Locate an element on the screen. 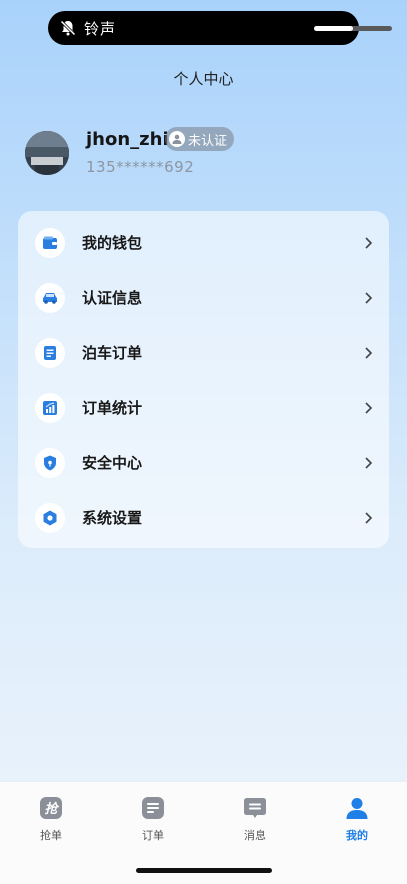  verification-status: 未认证 is located at coordinates (208, 141).